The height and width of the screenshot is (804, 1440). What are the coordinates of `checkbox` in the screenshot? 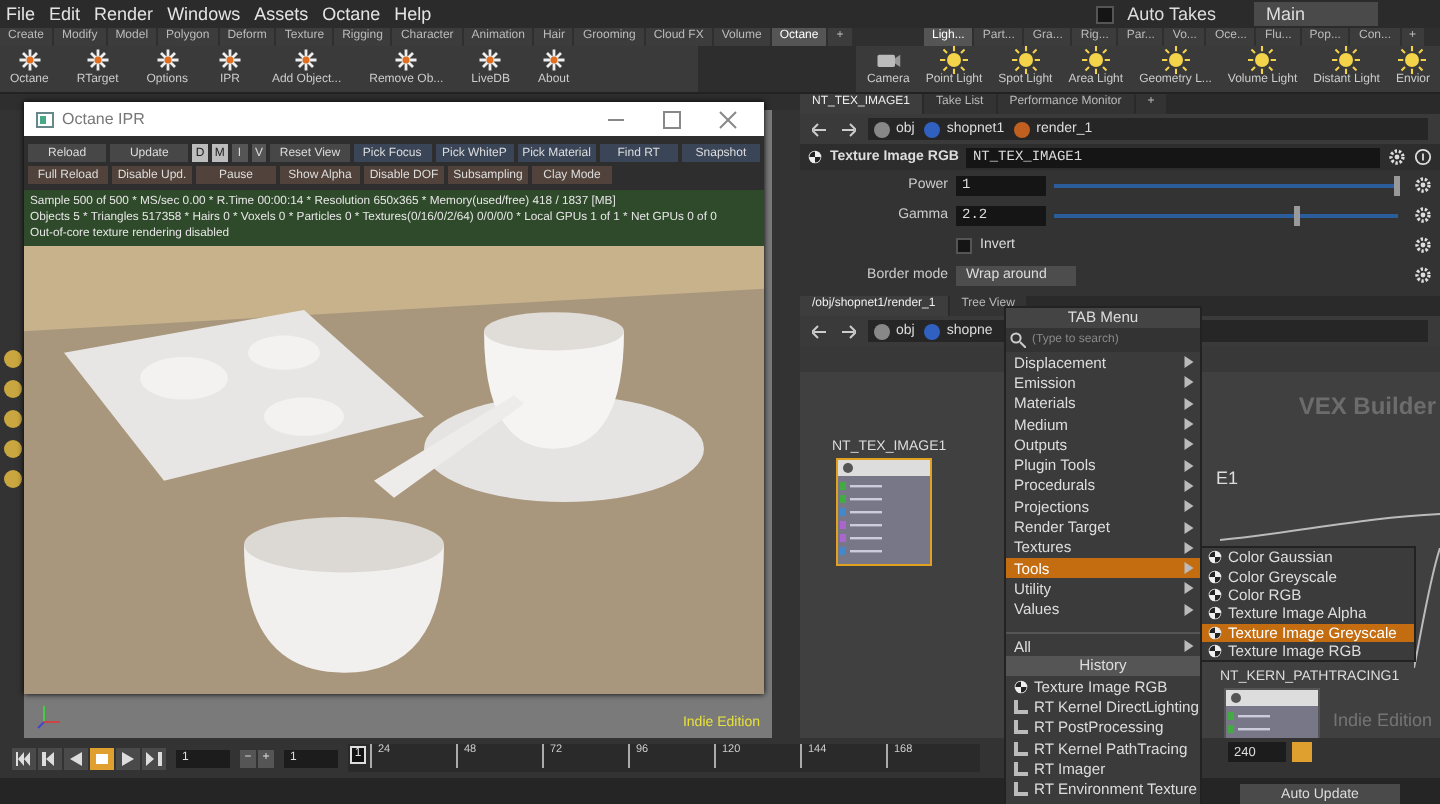 It's located at (964, 245).